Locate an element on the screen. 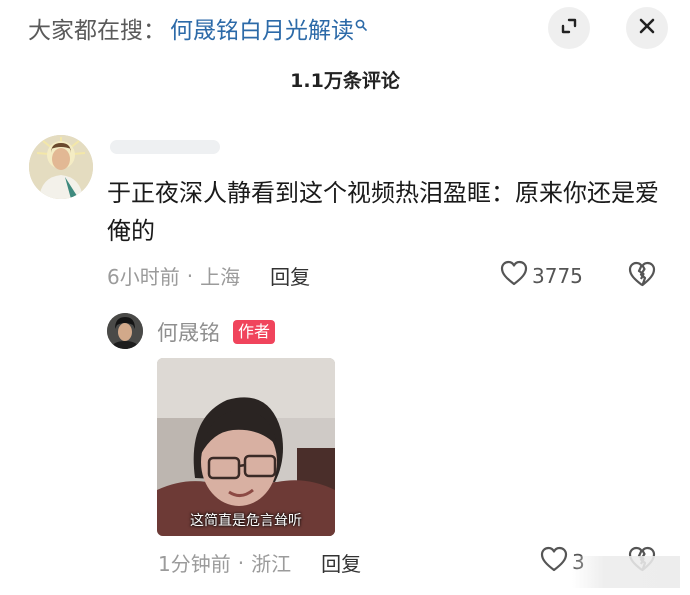  reply-location: 浙江 is located at coordinates (271, 564).